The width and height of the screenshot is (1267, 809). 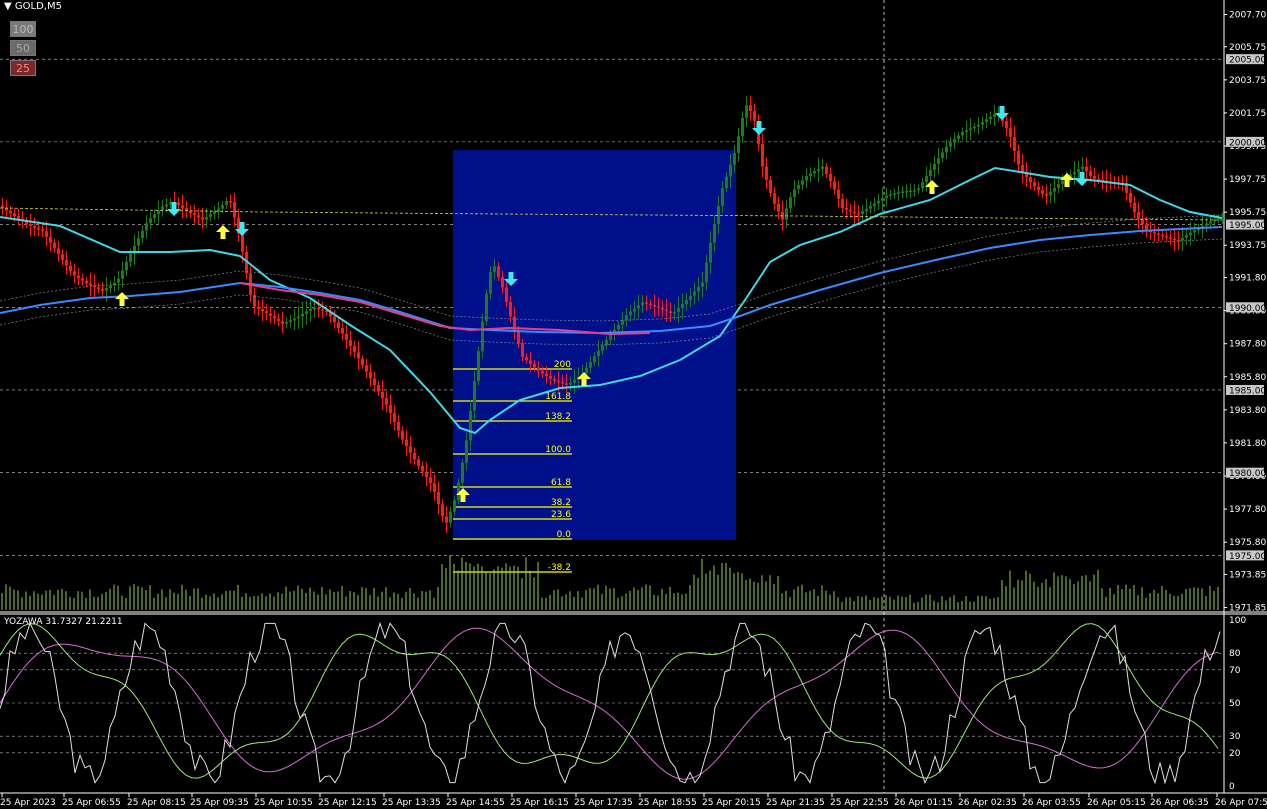 What do you see at coordinates (1247, 474) in the screenshot?
I see `price-level-label: 1980.00` at bounding box center [1247, 474].